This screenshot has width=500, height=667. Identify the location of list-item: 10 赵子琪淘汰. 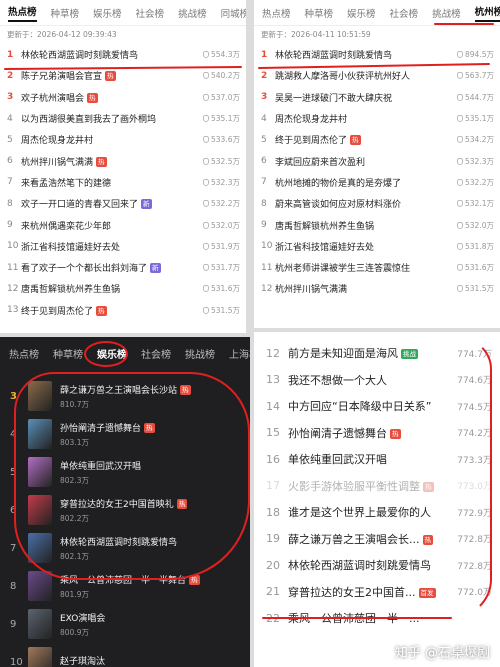
(125, 655).